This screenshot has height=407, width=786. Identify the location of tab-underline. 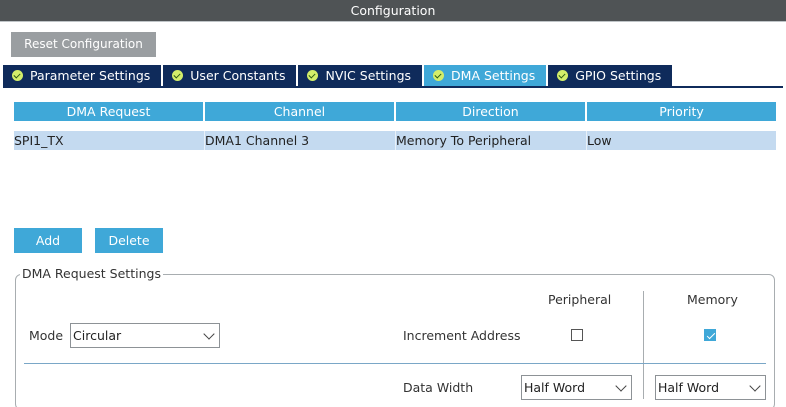
(393, 87).